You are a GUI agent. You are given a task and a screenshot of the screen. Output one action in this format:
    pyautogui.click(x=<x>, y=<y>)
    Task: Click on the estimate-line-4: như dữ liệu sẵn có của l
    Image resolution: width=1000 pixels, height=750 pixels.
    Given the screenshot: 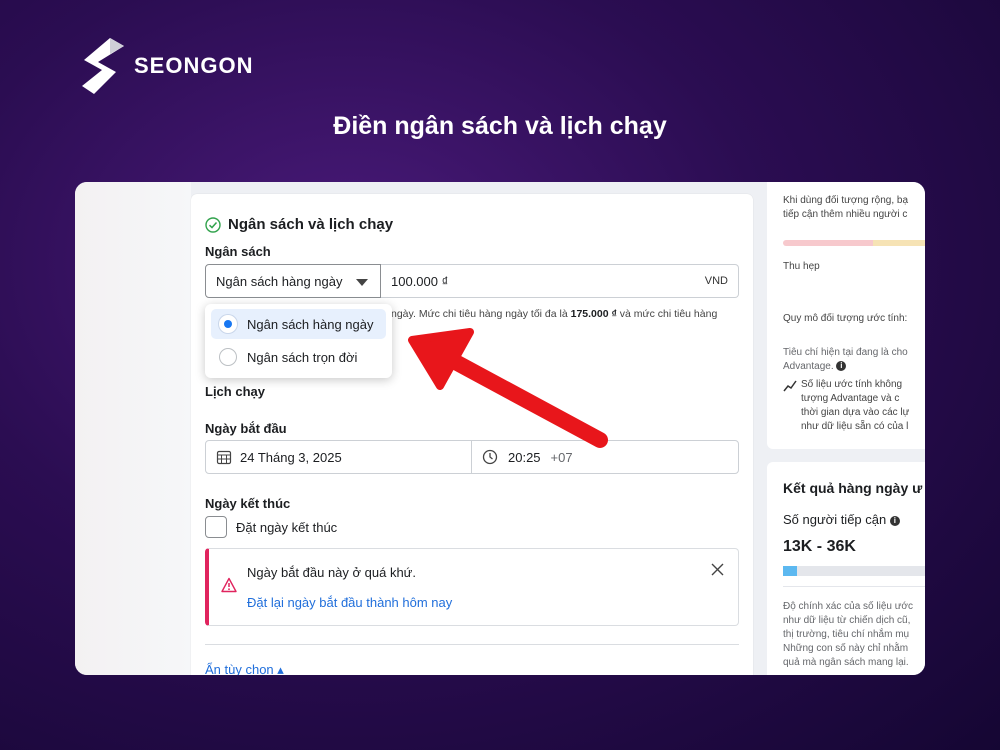 What is the action you would take?
    pyautogui.click(x=855, y=426)
    